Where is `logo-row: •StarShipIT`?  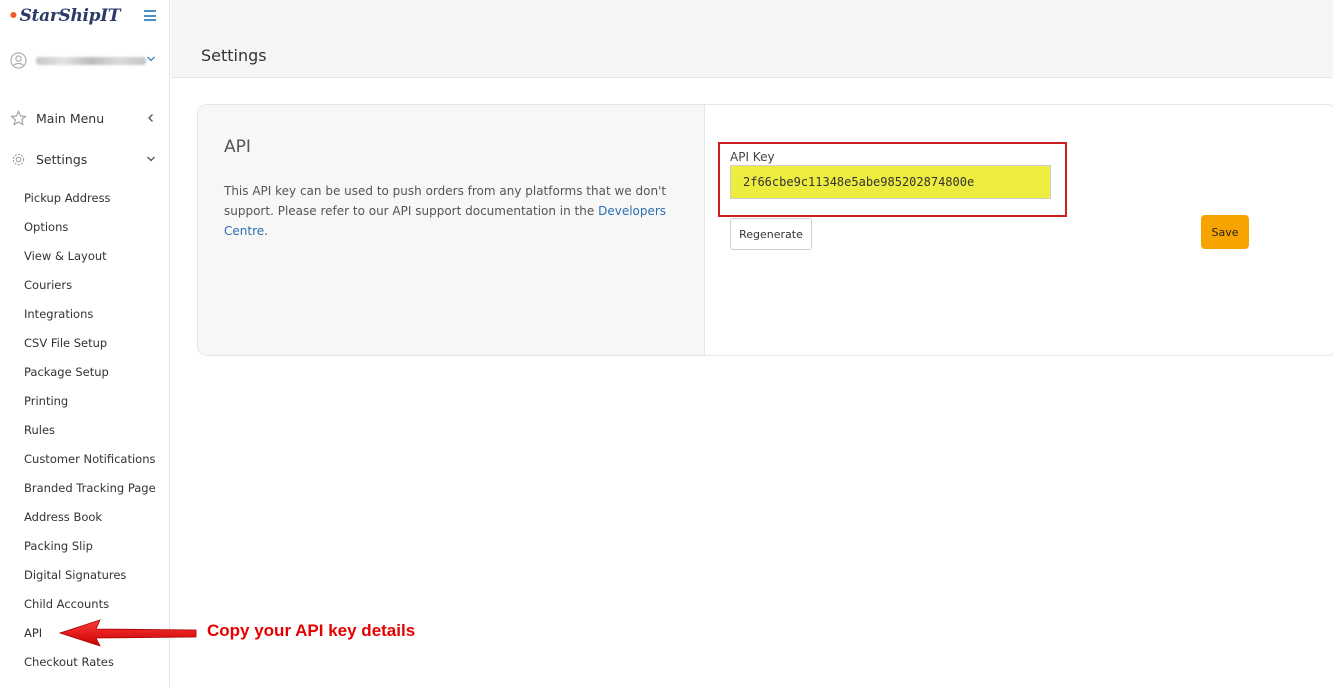
logo-row: •StarShipIT is located at coordinates (84, 19).